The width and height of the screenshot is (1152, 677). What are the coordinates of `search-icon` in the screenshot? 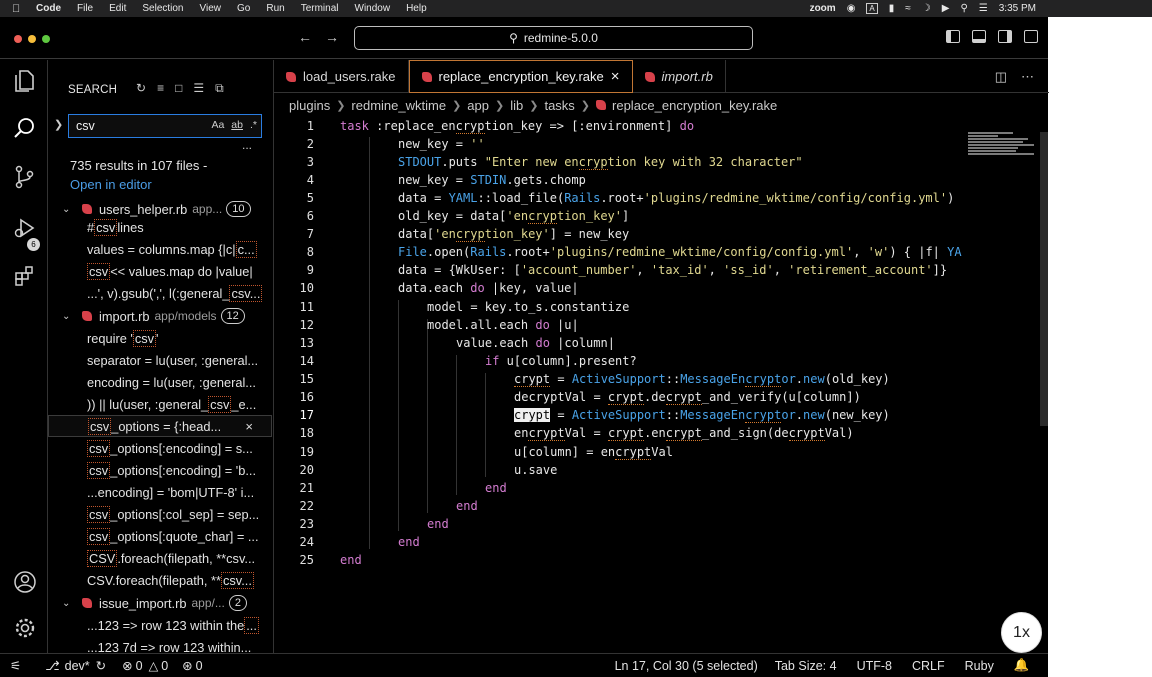 It's located at (25, 128).